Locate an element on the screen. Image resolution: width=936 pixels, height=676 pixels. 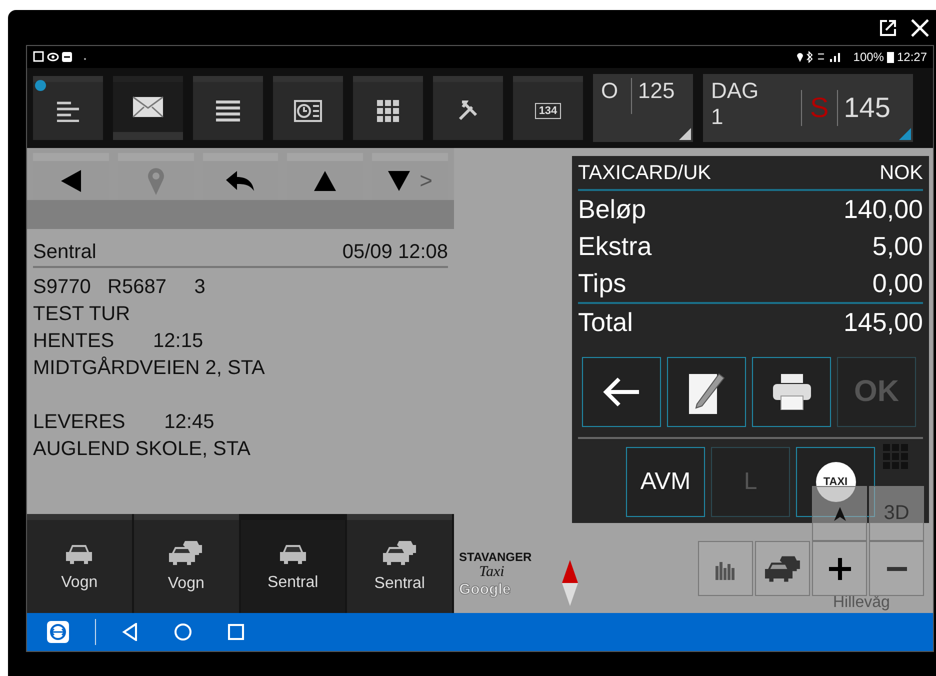
counter-button: O 125 is located at coordinates (643, 108).